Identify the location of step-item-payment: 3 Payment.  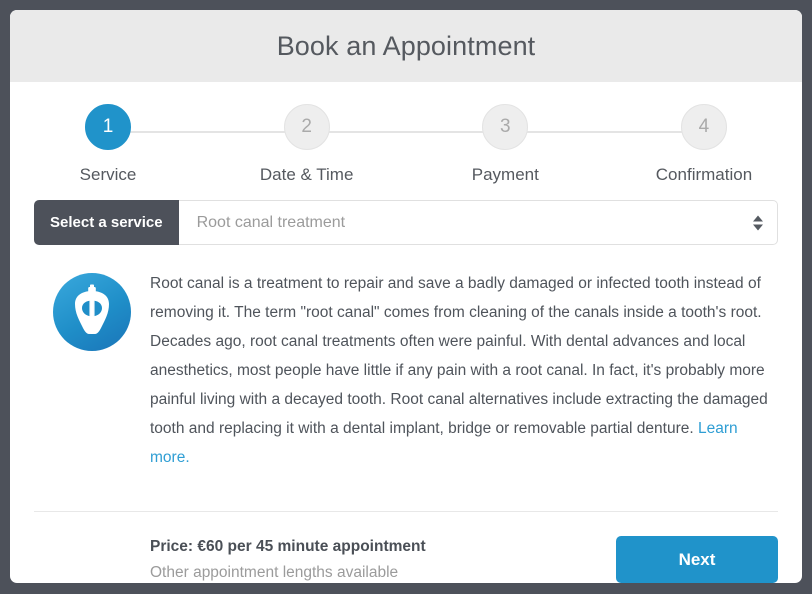
(505, 144).